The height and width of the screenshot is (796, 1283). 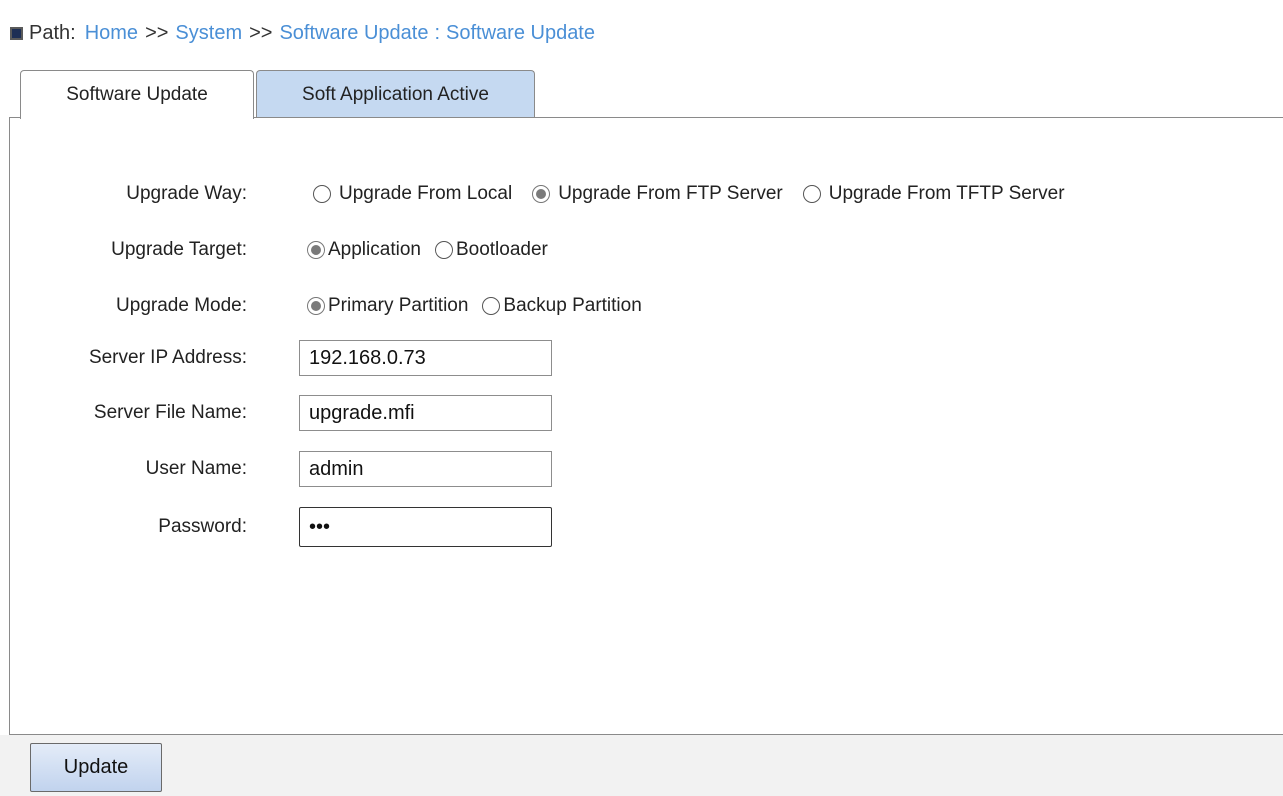 What do you see at coordinates (167, 357) in the screenshot?
I see `server-ip-label: Server IP Address:` at bounding box center [167, 357].